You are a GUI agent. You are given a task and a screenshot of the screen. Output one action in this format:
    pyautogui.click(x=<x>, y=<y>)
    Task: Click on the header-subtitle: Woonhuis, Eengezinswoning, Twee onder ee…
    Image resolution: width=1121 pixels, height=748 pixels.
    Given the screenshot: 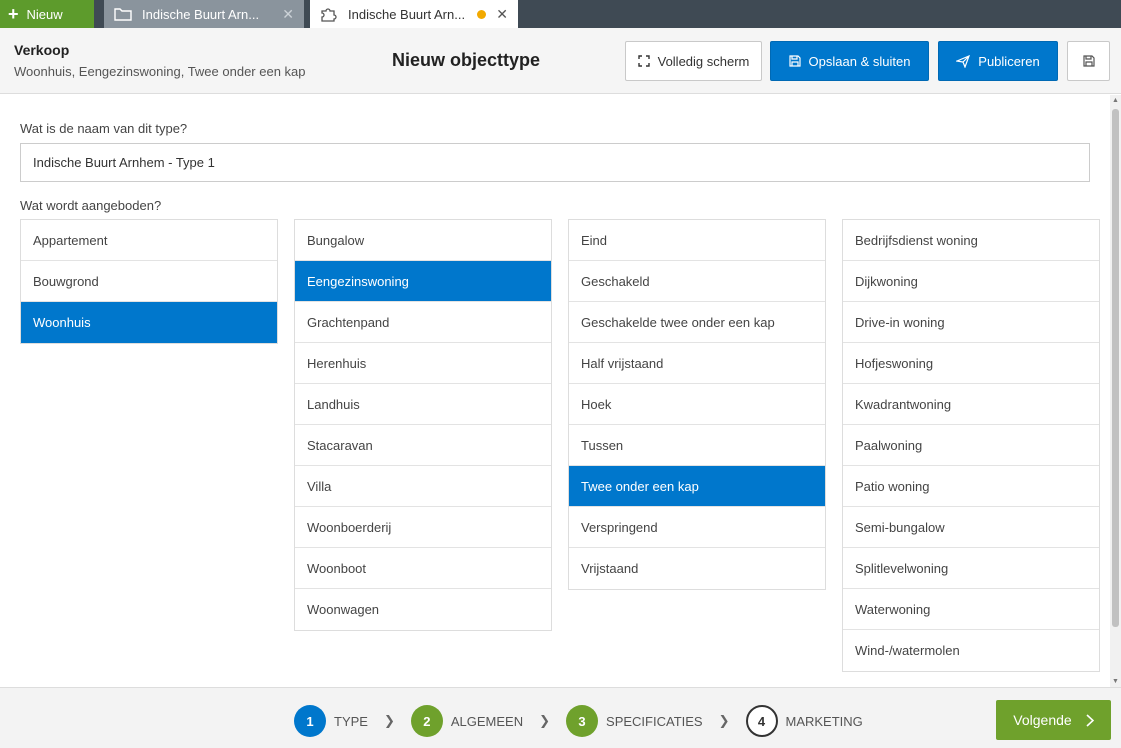 What is the action you would take?
    pyautogui.click(x=160, y=71)
    